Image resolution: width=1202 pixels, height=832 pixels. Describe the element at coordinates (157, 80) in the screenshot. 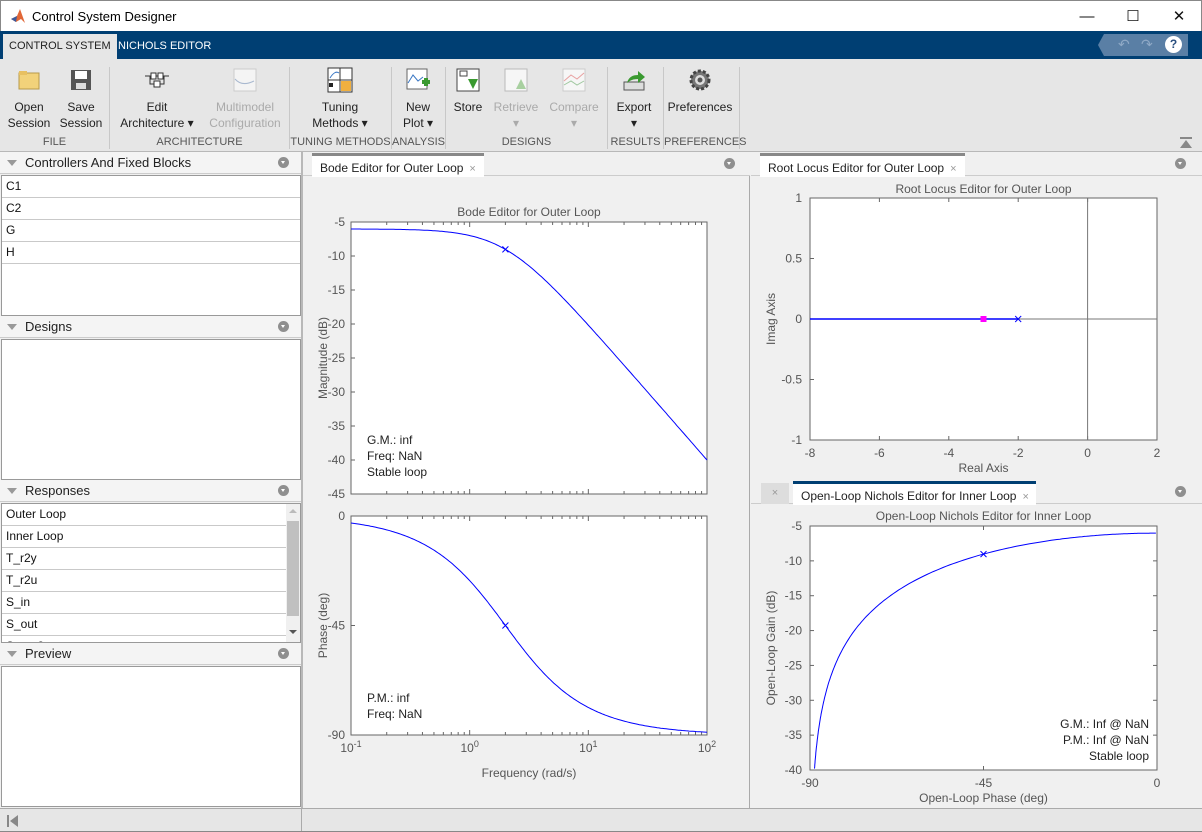

I see `block-diagram-icon` at that location.